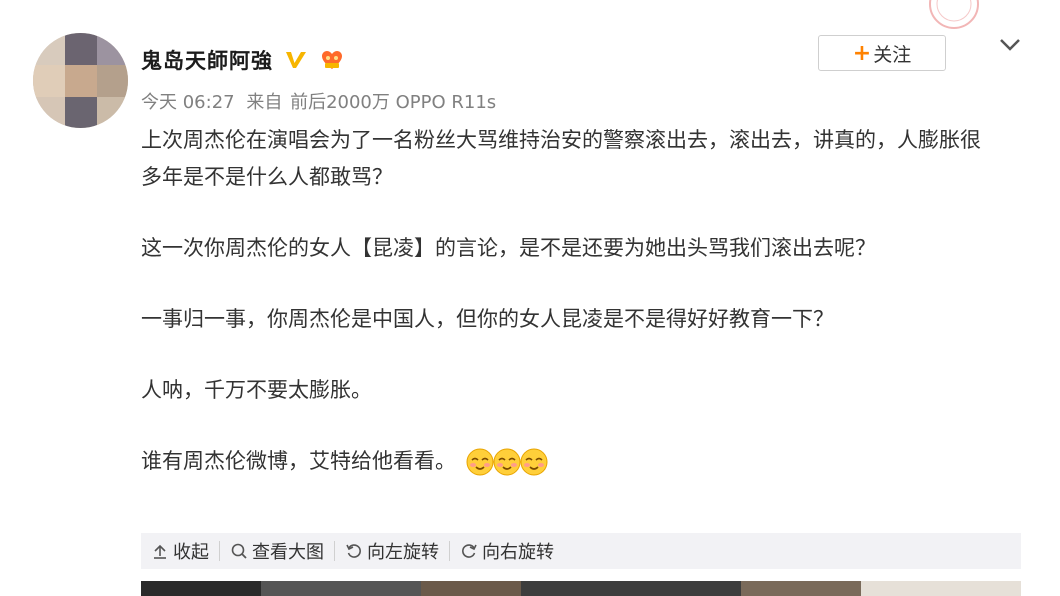  Describe the element at coordinates (207, 60) in the screenshot. I see `username: 鬼岛天師阿強` at that location.